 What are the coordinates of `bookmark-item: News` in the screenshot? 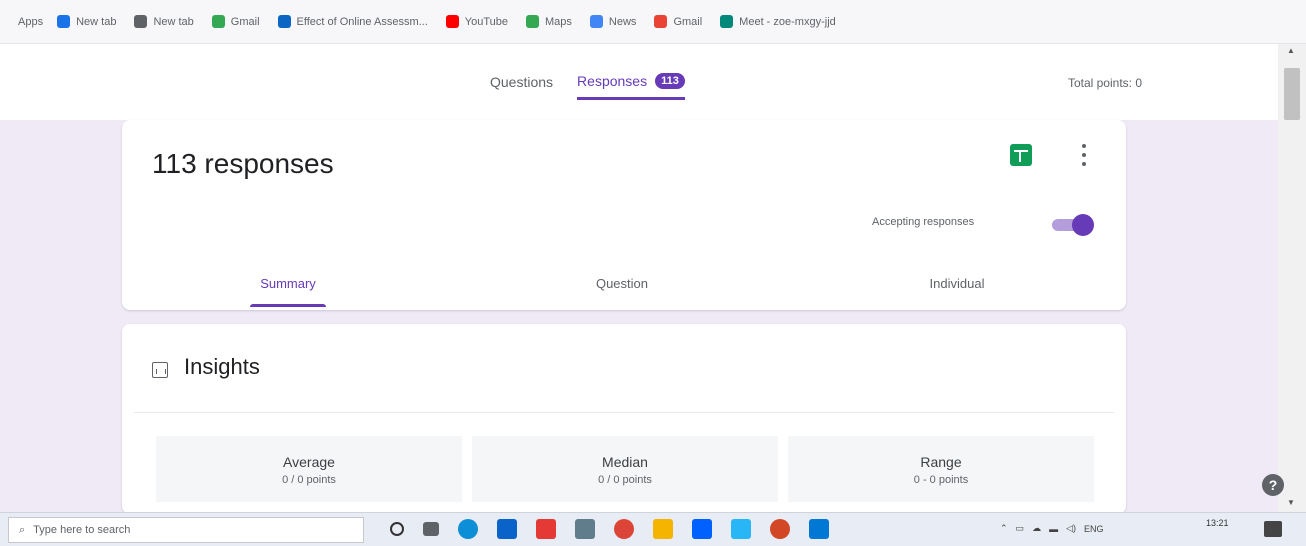 It's located at (612, 21).